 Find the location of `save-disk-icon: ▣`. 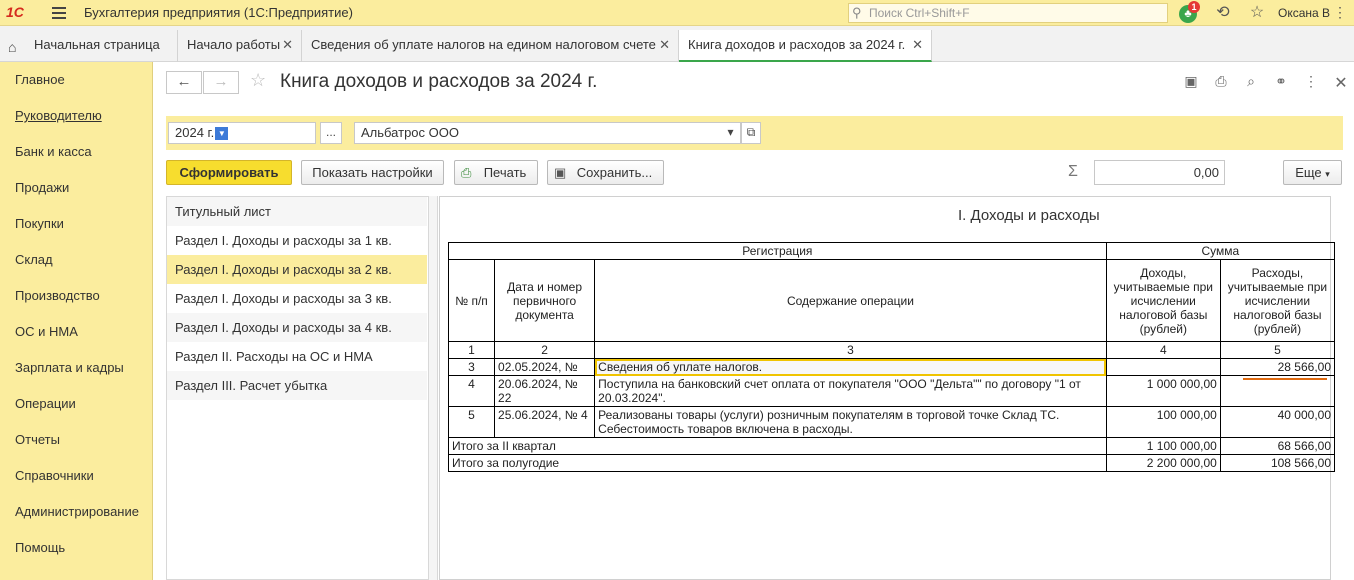

save-disk-icon: ▣ is located at coordinates (1191, 82).